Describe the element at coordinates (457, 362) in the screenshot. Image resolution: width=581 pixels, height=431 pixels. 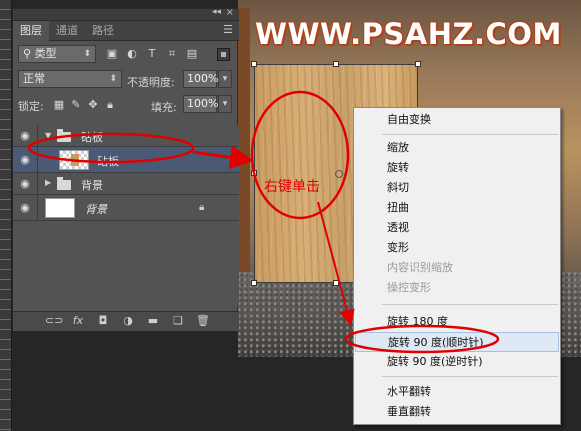
I see `menu-item-rotate-90-ccw: 旋转 90 度(逆时针)` at that location.